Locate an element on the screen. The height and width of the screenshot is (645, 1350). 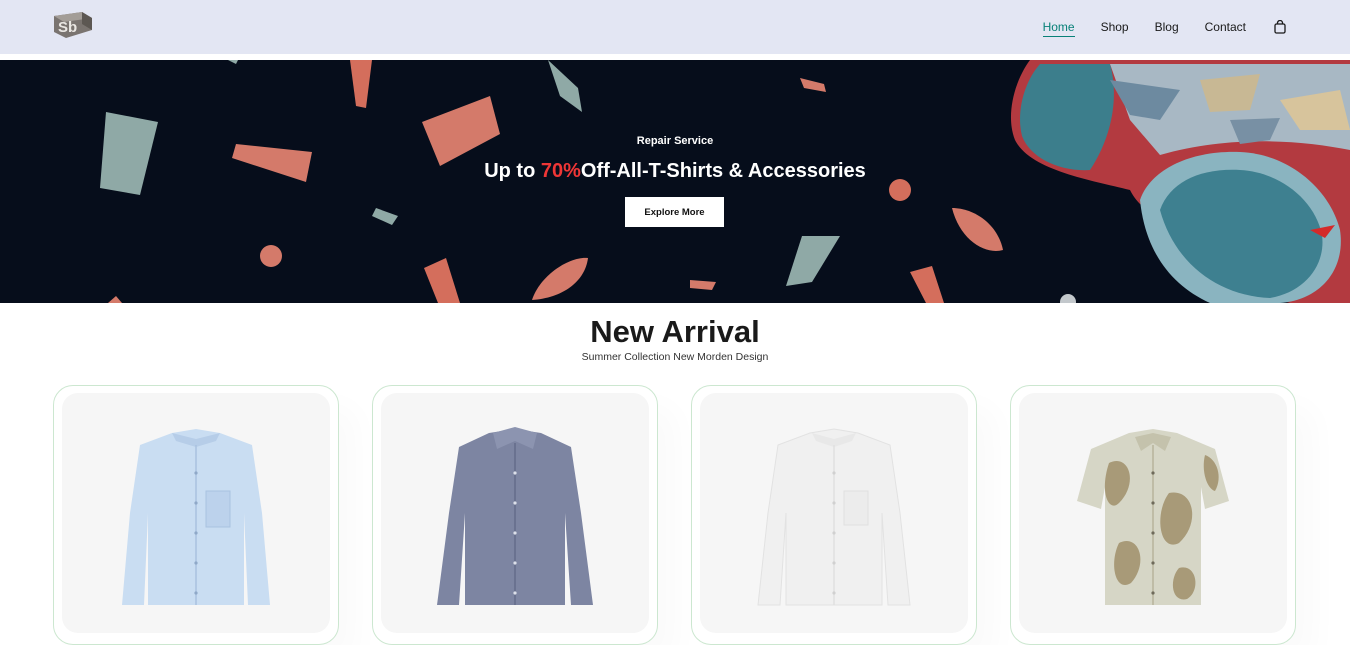
logo: Sb is located at coordinates (73, 25).